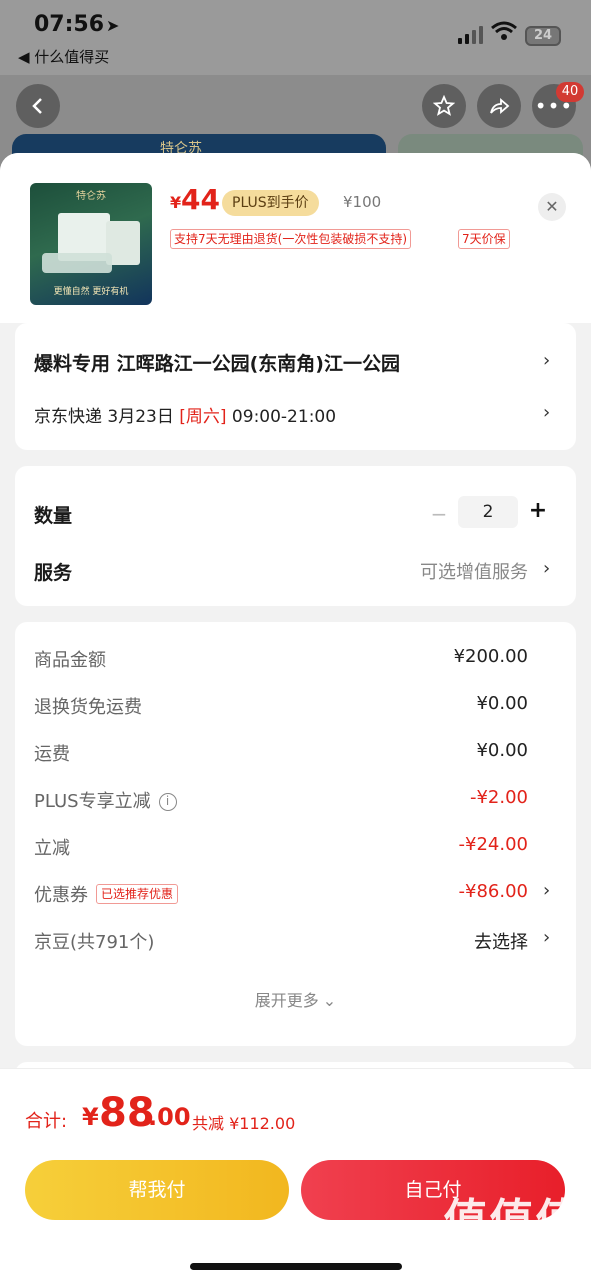 The height and width of the screenshot is (1280, 591). I want to click on delivery-date: 京东快递 3月23日, so click(107, 417).